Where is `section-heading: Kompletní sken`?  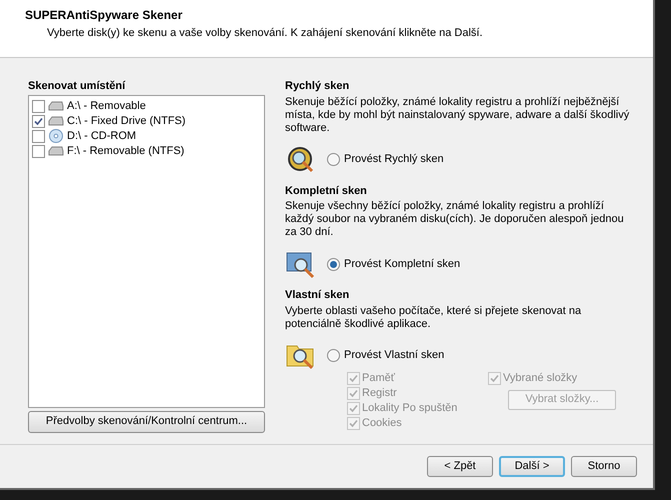
section-heading: Kompletní sken is located at coordinates (326, 191).